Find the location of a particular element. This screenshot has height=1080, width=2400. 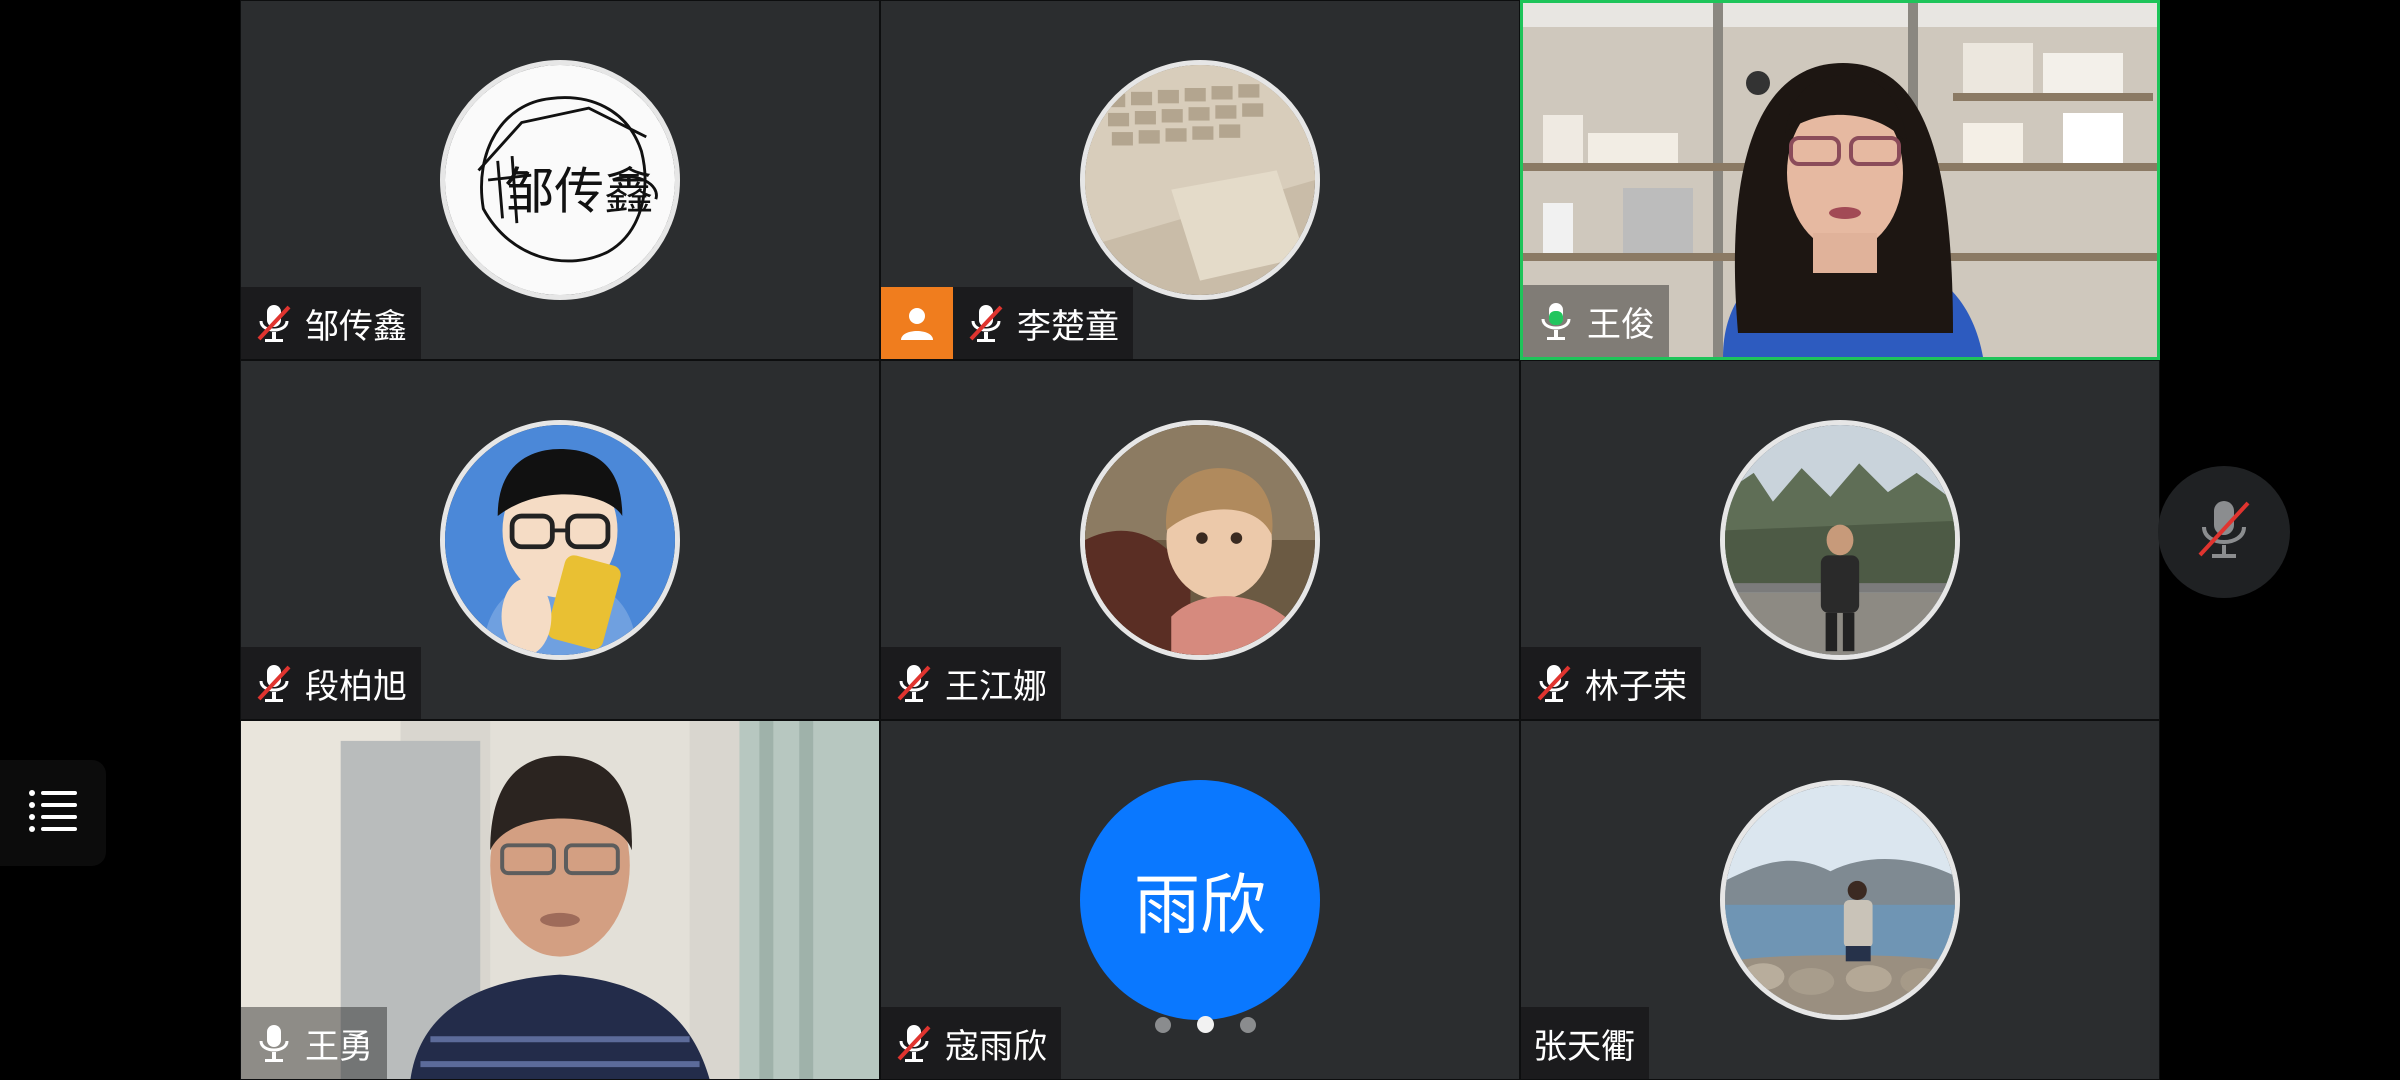

participant-tile: 张天衢 is located at coordinates (1840, 900).